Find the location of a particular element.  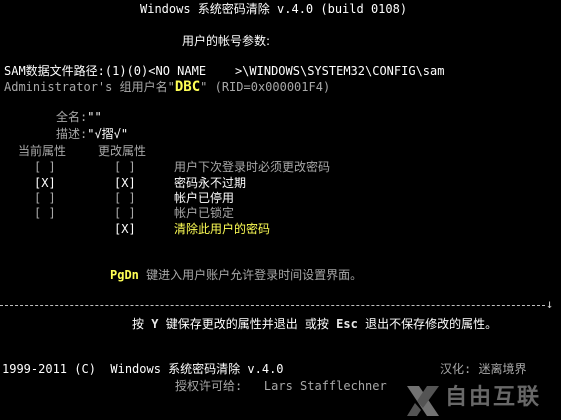

scroll-down-arrow-icon: ↓ is located at coordinates (550, 304).